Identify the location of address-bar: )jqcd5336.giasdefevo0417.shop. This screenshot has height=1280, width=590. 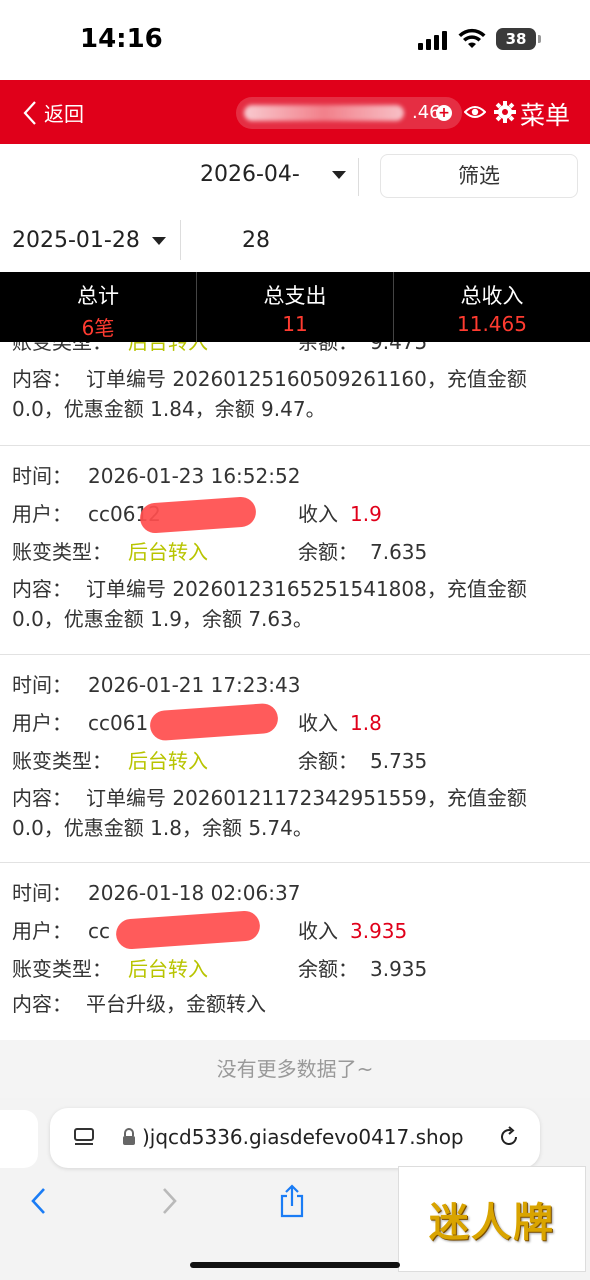
(295, 1138).